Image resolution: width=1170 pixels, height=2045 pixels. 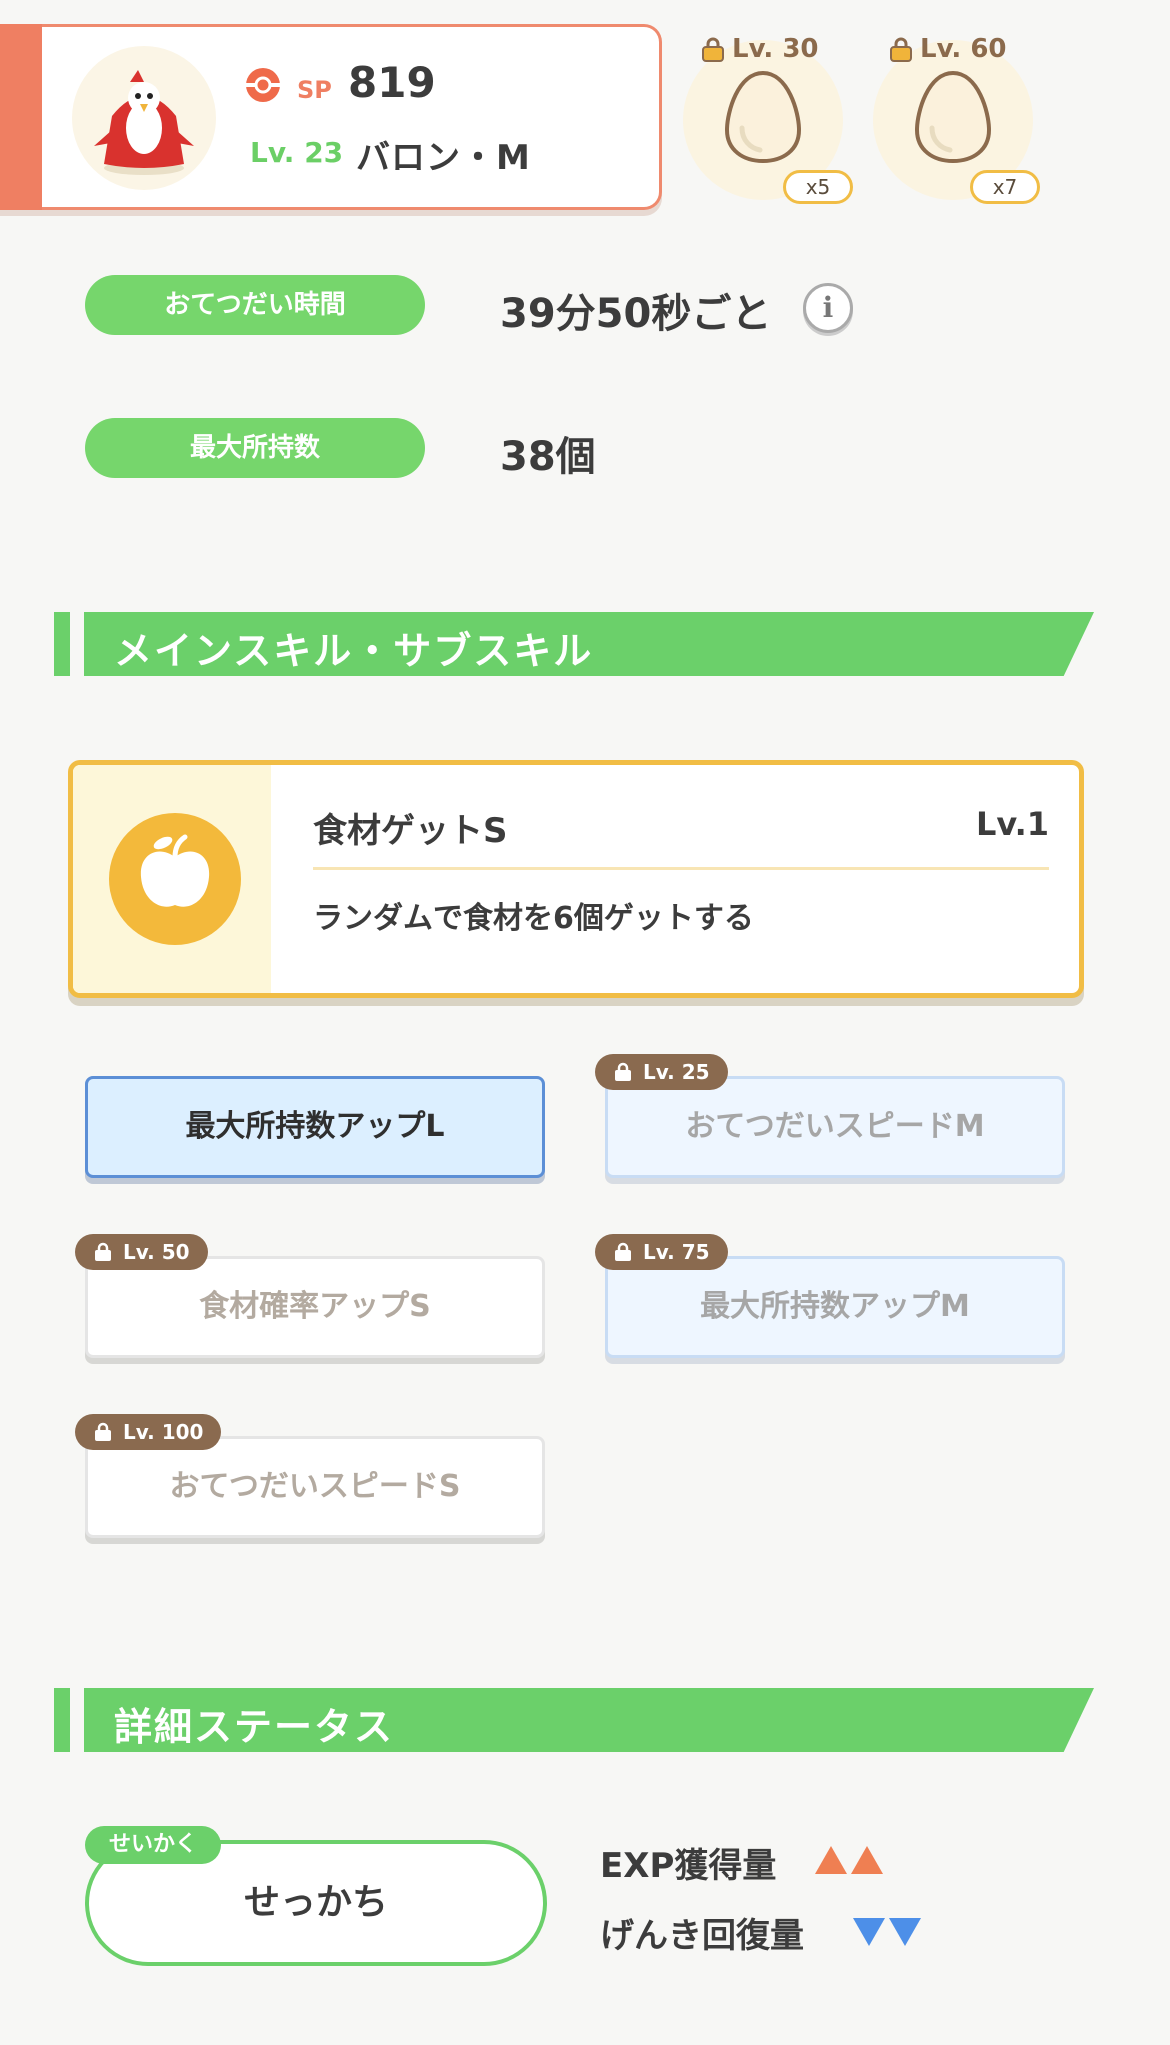 I want to click on main-skill-icon-circle, so click(x=175, y=879).